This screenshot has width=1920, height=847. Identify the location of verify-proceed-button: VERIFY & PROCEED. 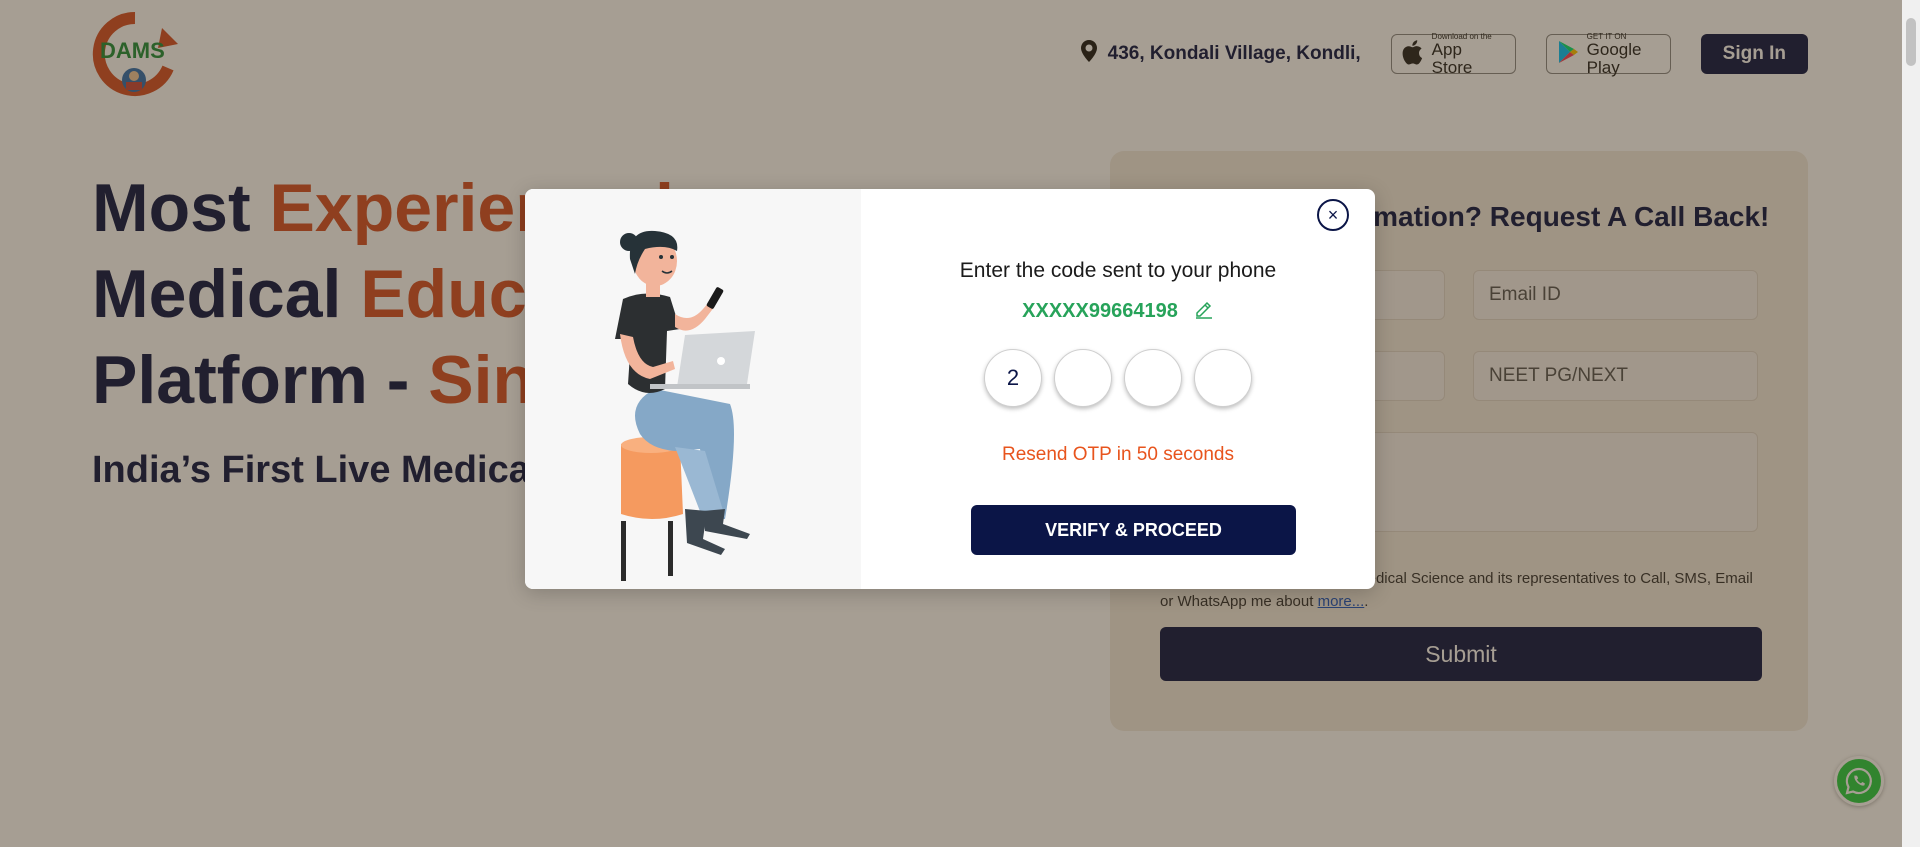
(1133, 530).